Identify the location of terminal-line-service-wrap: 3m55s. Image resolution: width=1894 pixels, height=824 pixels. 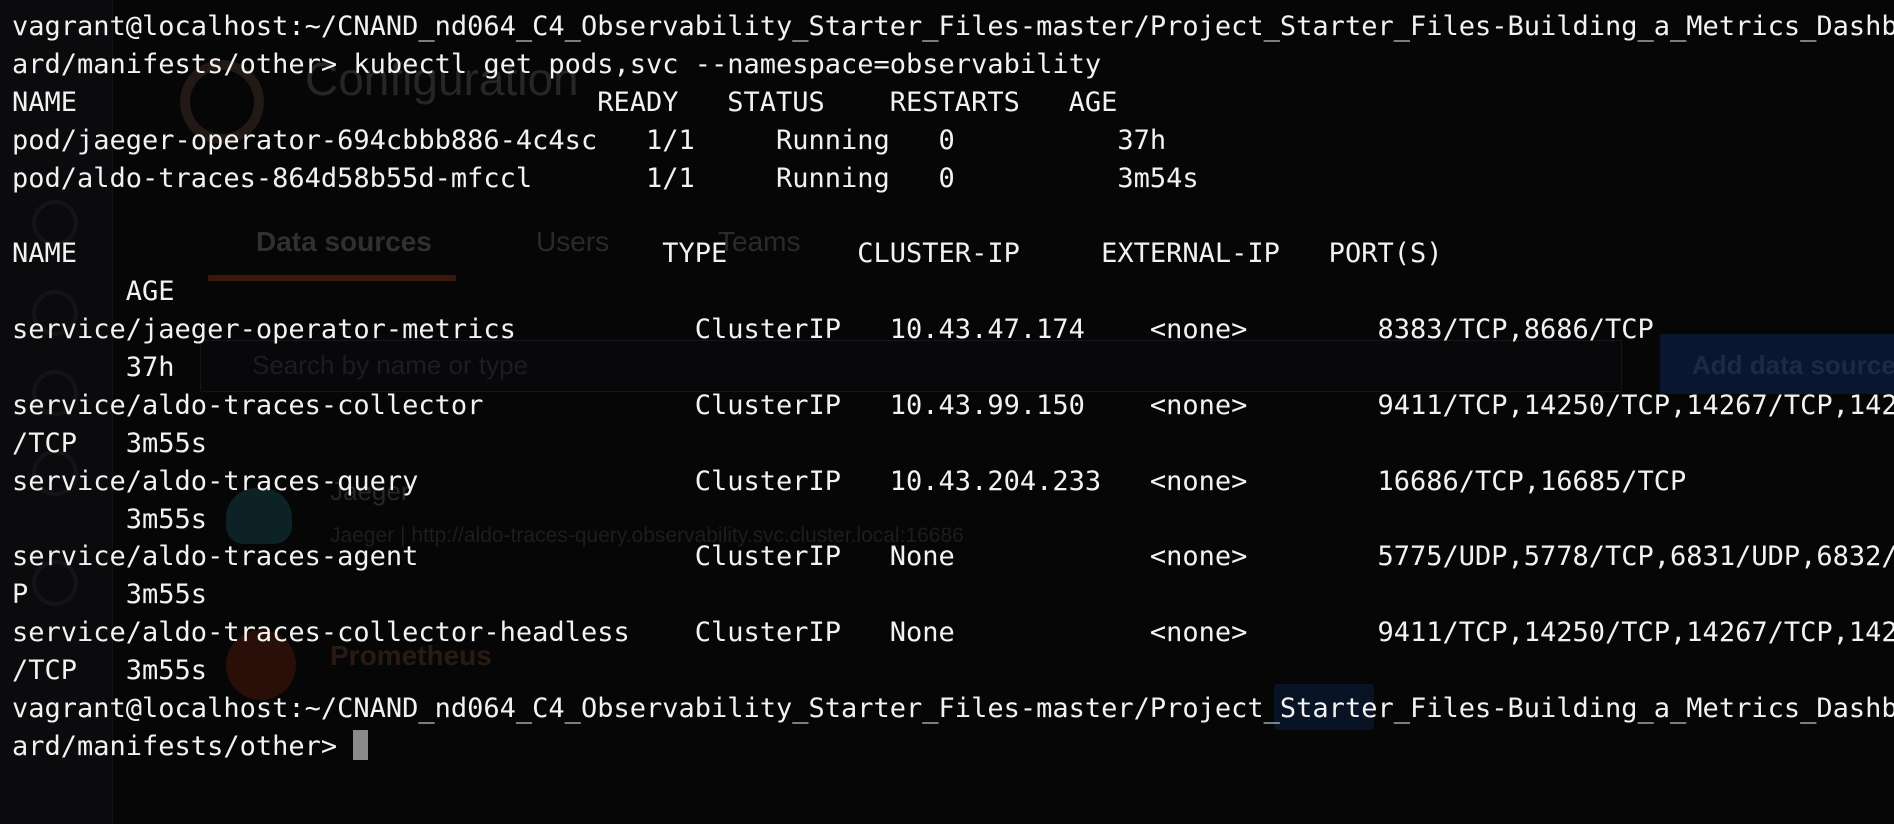
(110, 519).